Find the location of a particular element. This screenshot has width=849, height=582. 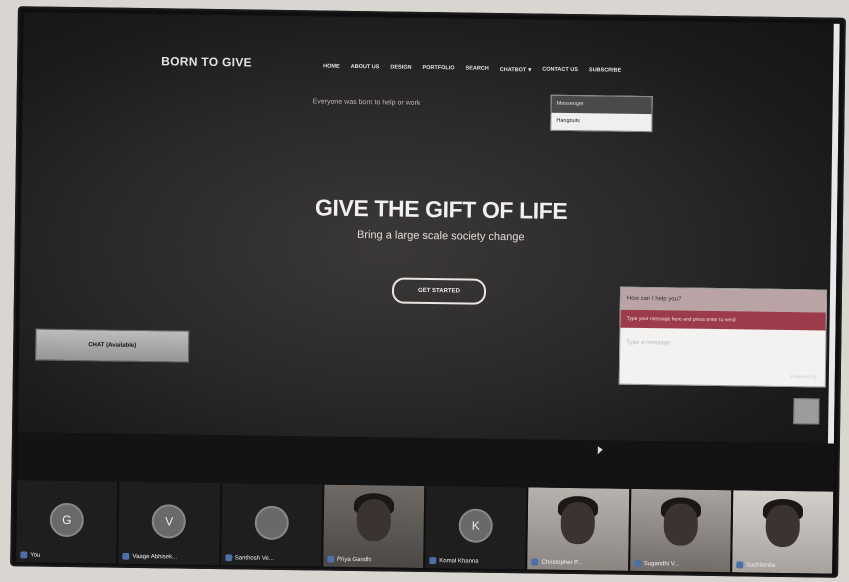

avatar: G is located at coordinates (67, 520).